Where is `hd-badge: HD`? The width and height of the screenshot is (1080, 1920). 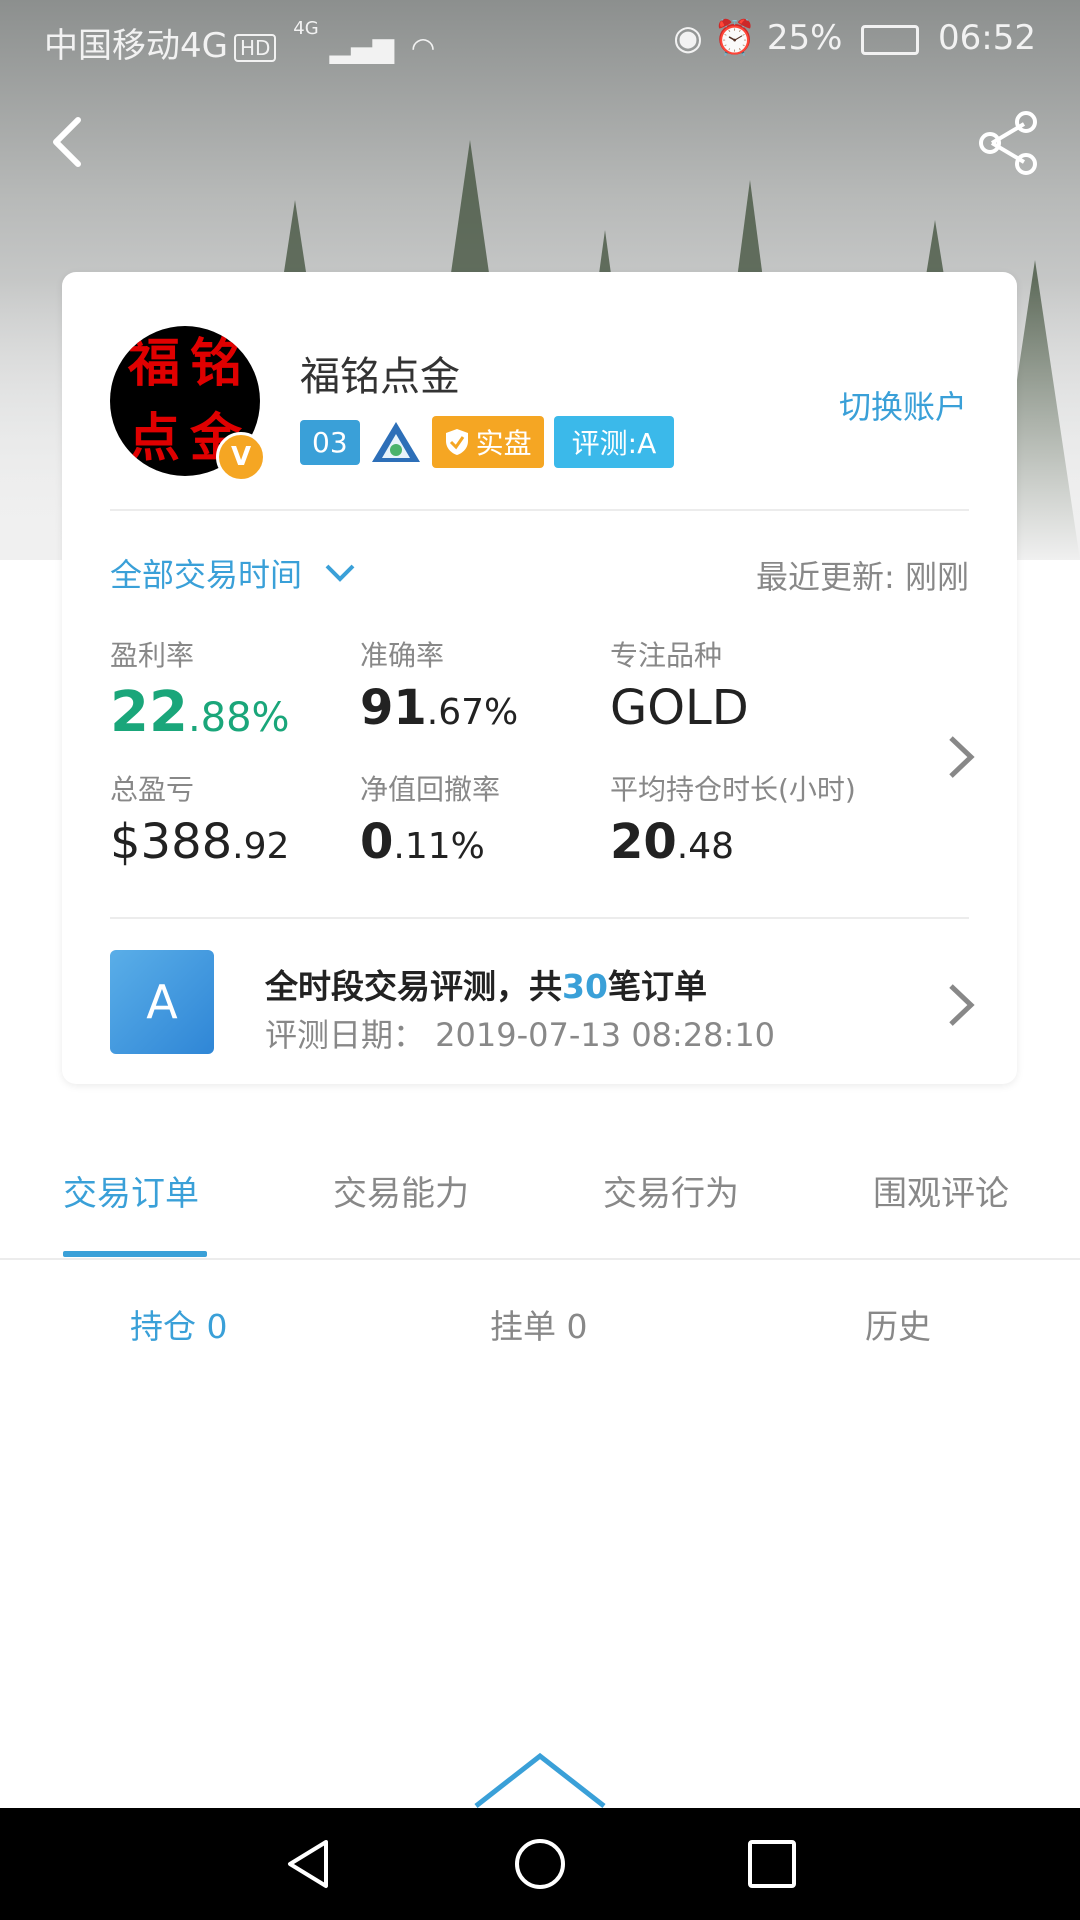 hd-badge: HD is located at coordinates (255, 47).